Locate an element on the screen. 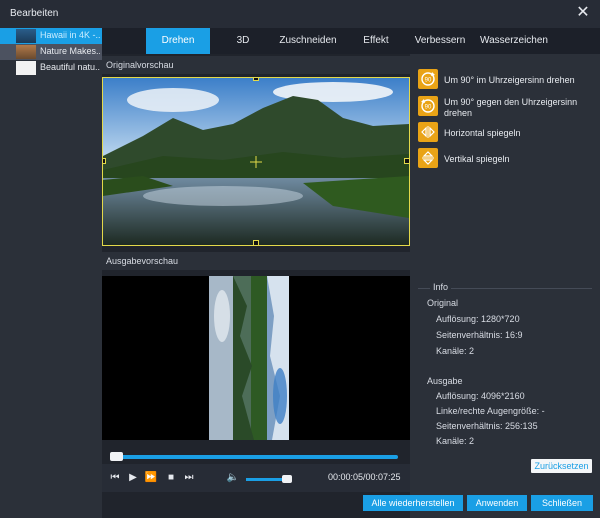  flip-vertical-label: Vertikal spiegeln is located at coordinates (477, 159).